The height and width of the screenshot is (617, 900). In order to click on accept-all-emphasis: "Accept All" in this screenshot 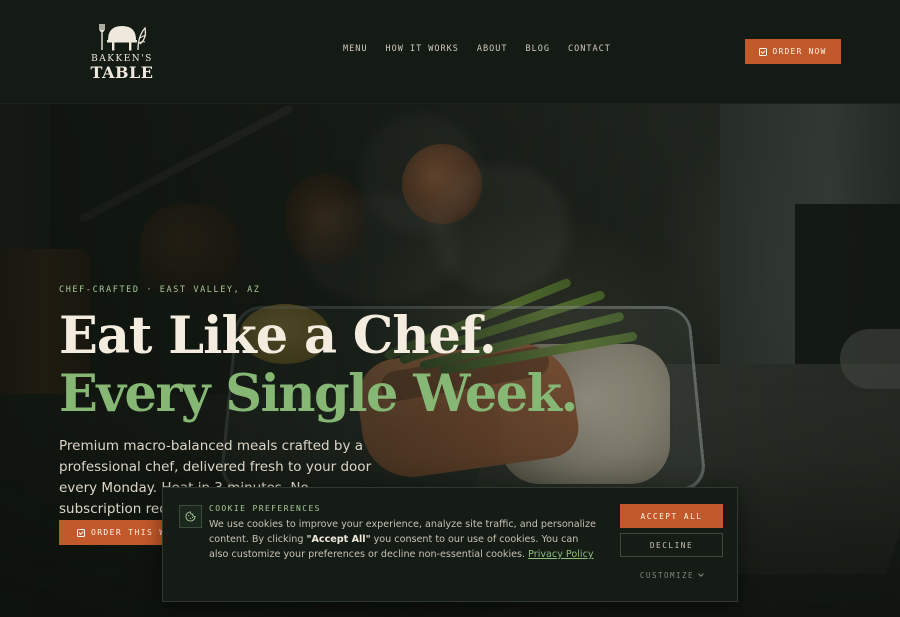, I will do `click(338, 539)`.